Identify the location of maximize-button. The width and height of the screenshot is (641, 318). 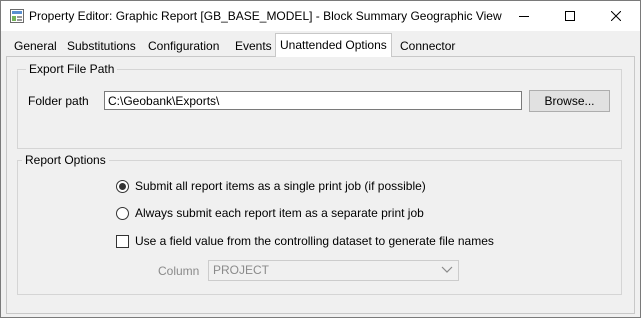
(570, 16).